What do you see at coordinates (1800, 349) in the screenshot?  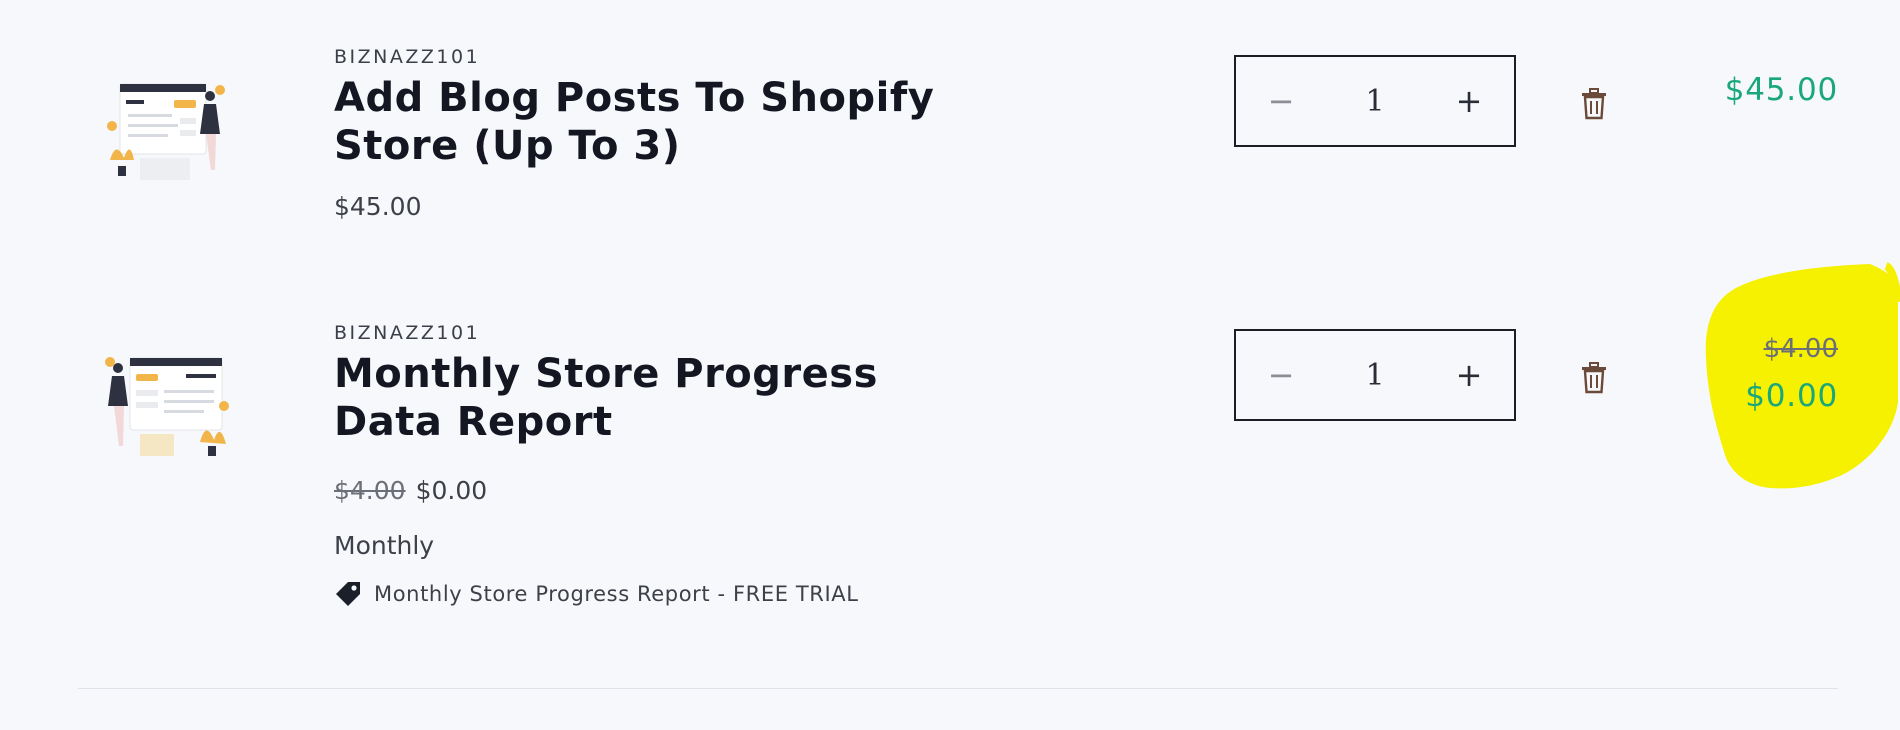 I see `line-total-original-price: $4.00` at bounding box center [1800, 349].